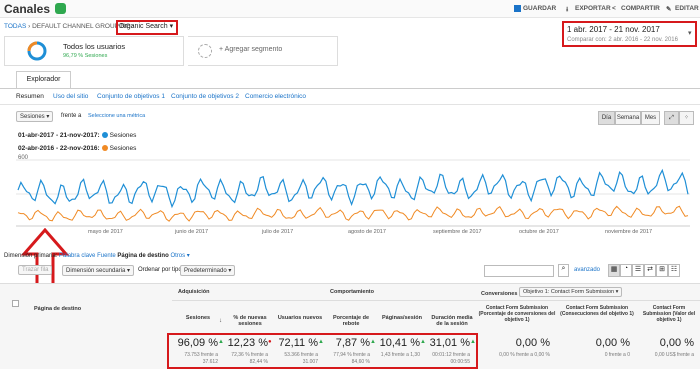 The height and width of the screenshot is (369, 700). I want to click on x-tick-label: julio de 2017, so click(277, 232).